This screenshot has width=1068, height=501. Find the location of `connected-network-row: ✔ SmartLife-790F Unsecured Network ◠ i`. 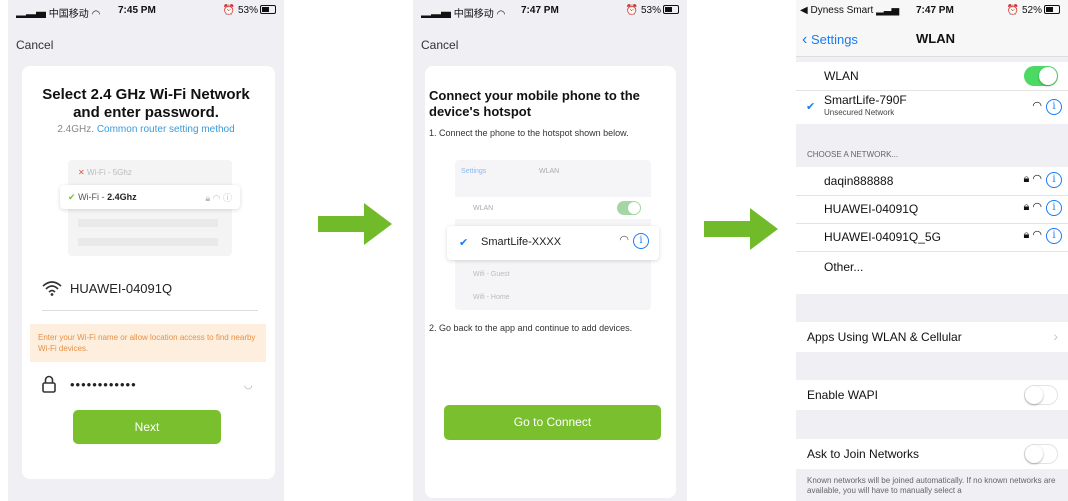

connected-network-row: ✔ SmartLife-790F Unsecured Network ◠ i is located at coordinates (932, 107).